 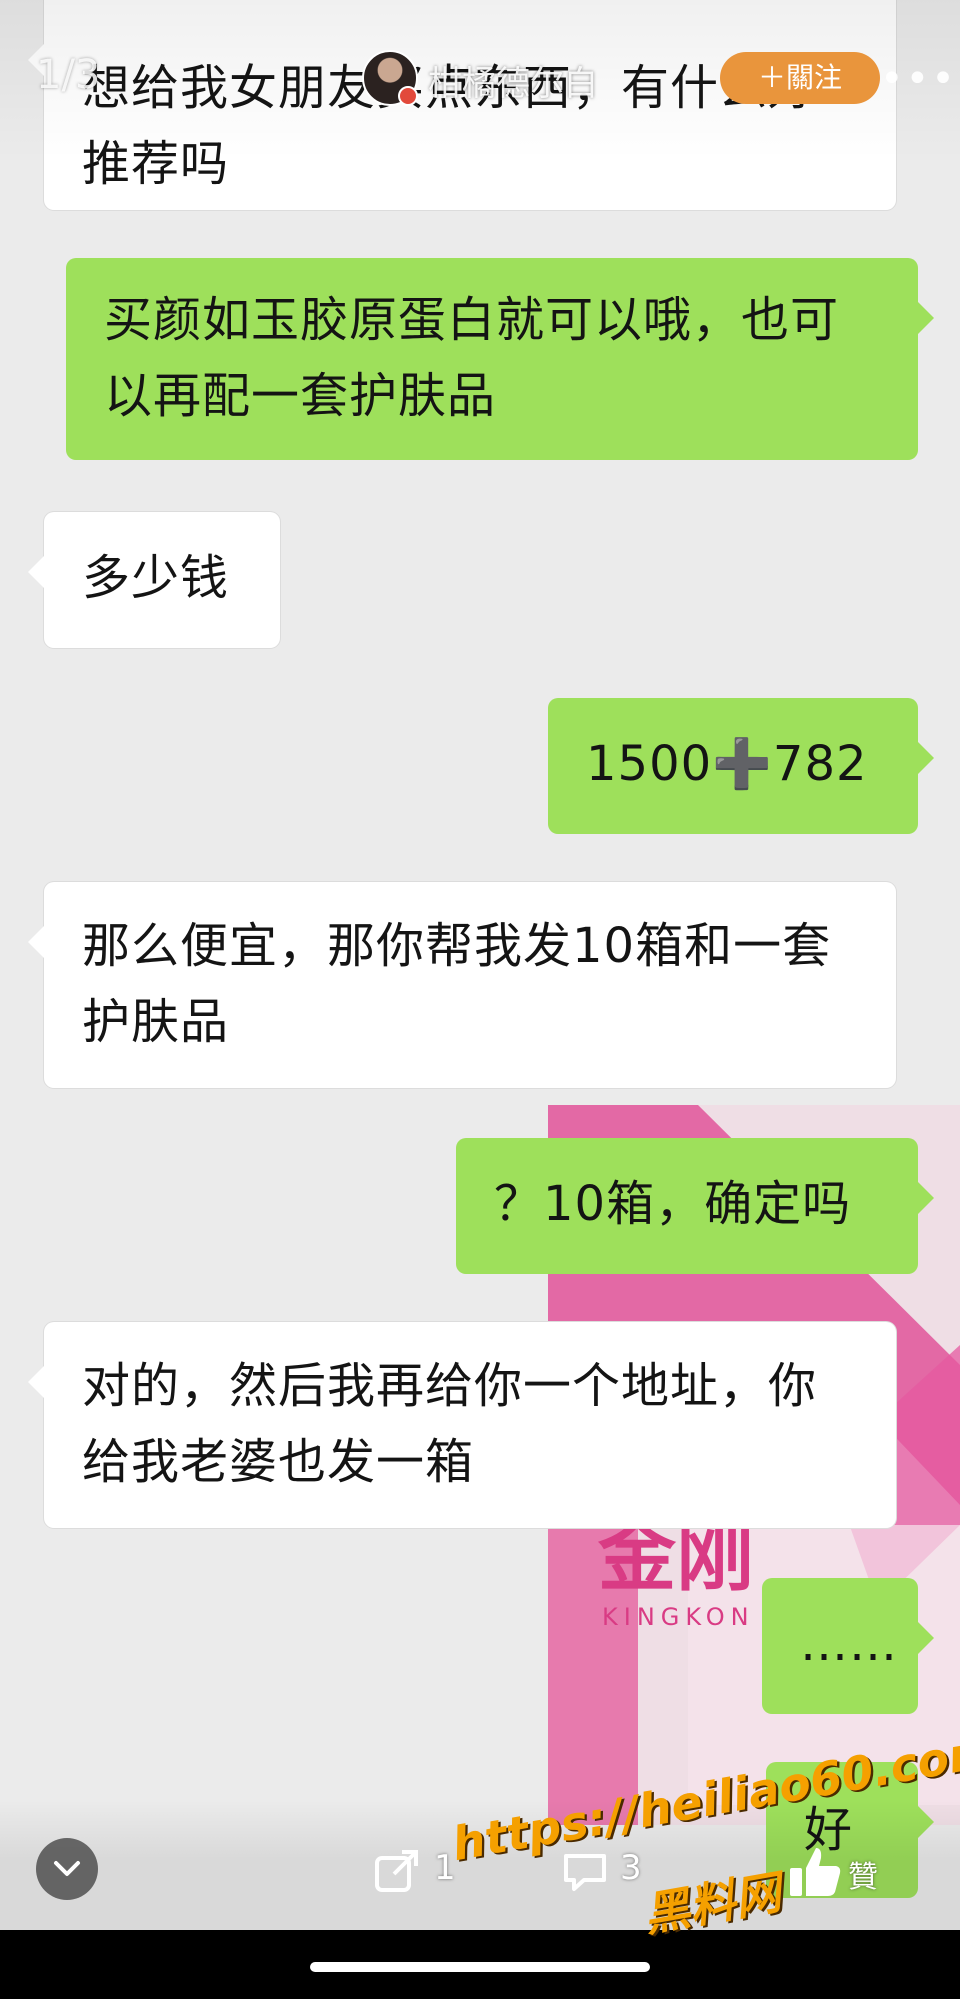 I want to click on chevron-down-icon, so click(x=67, y=1868).